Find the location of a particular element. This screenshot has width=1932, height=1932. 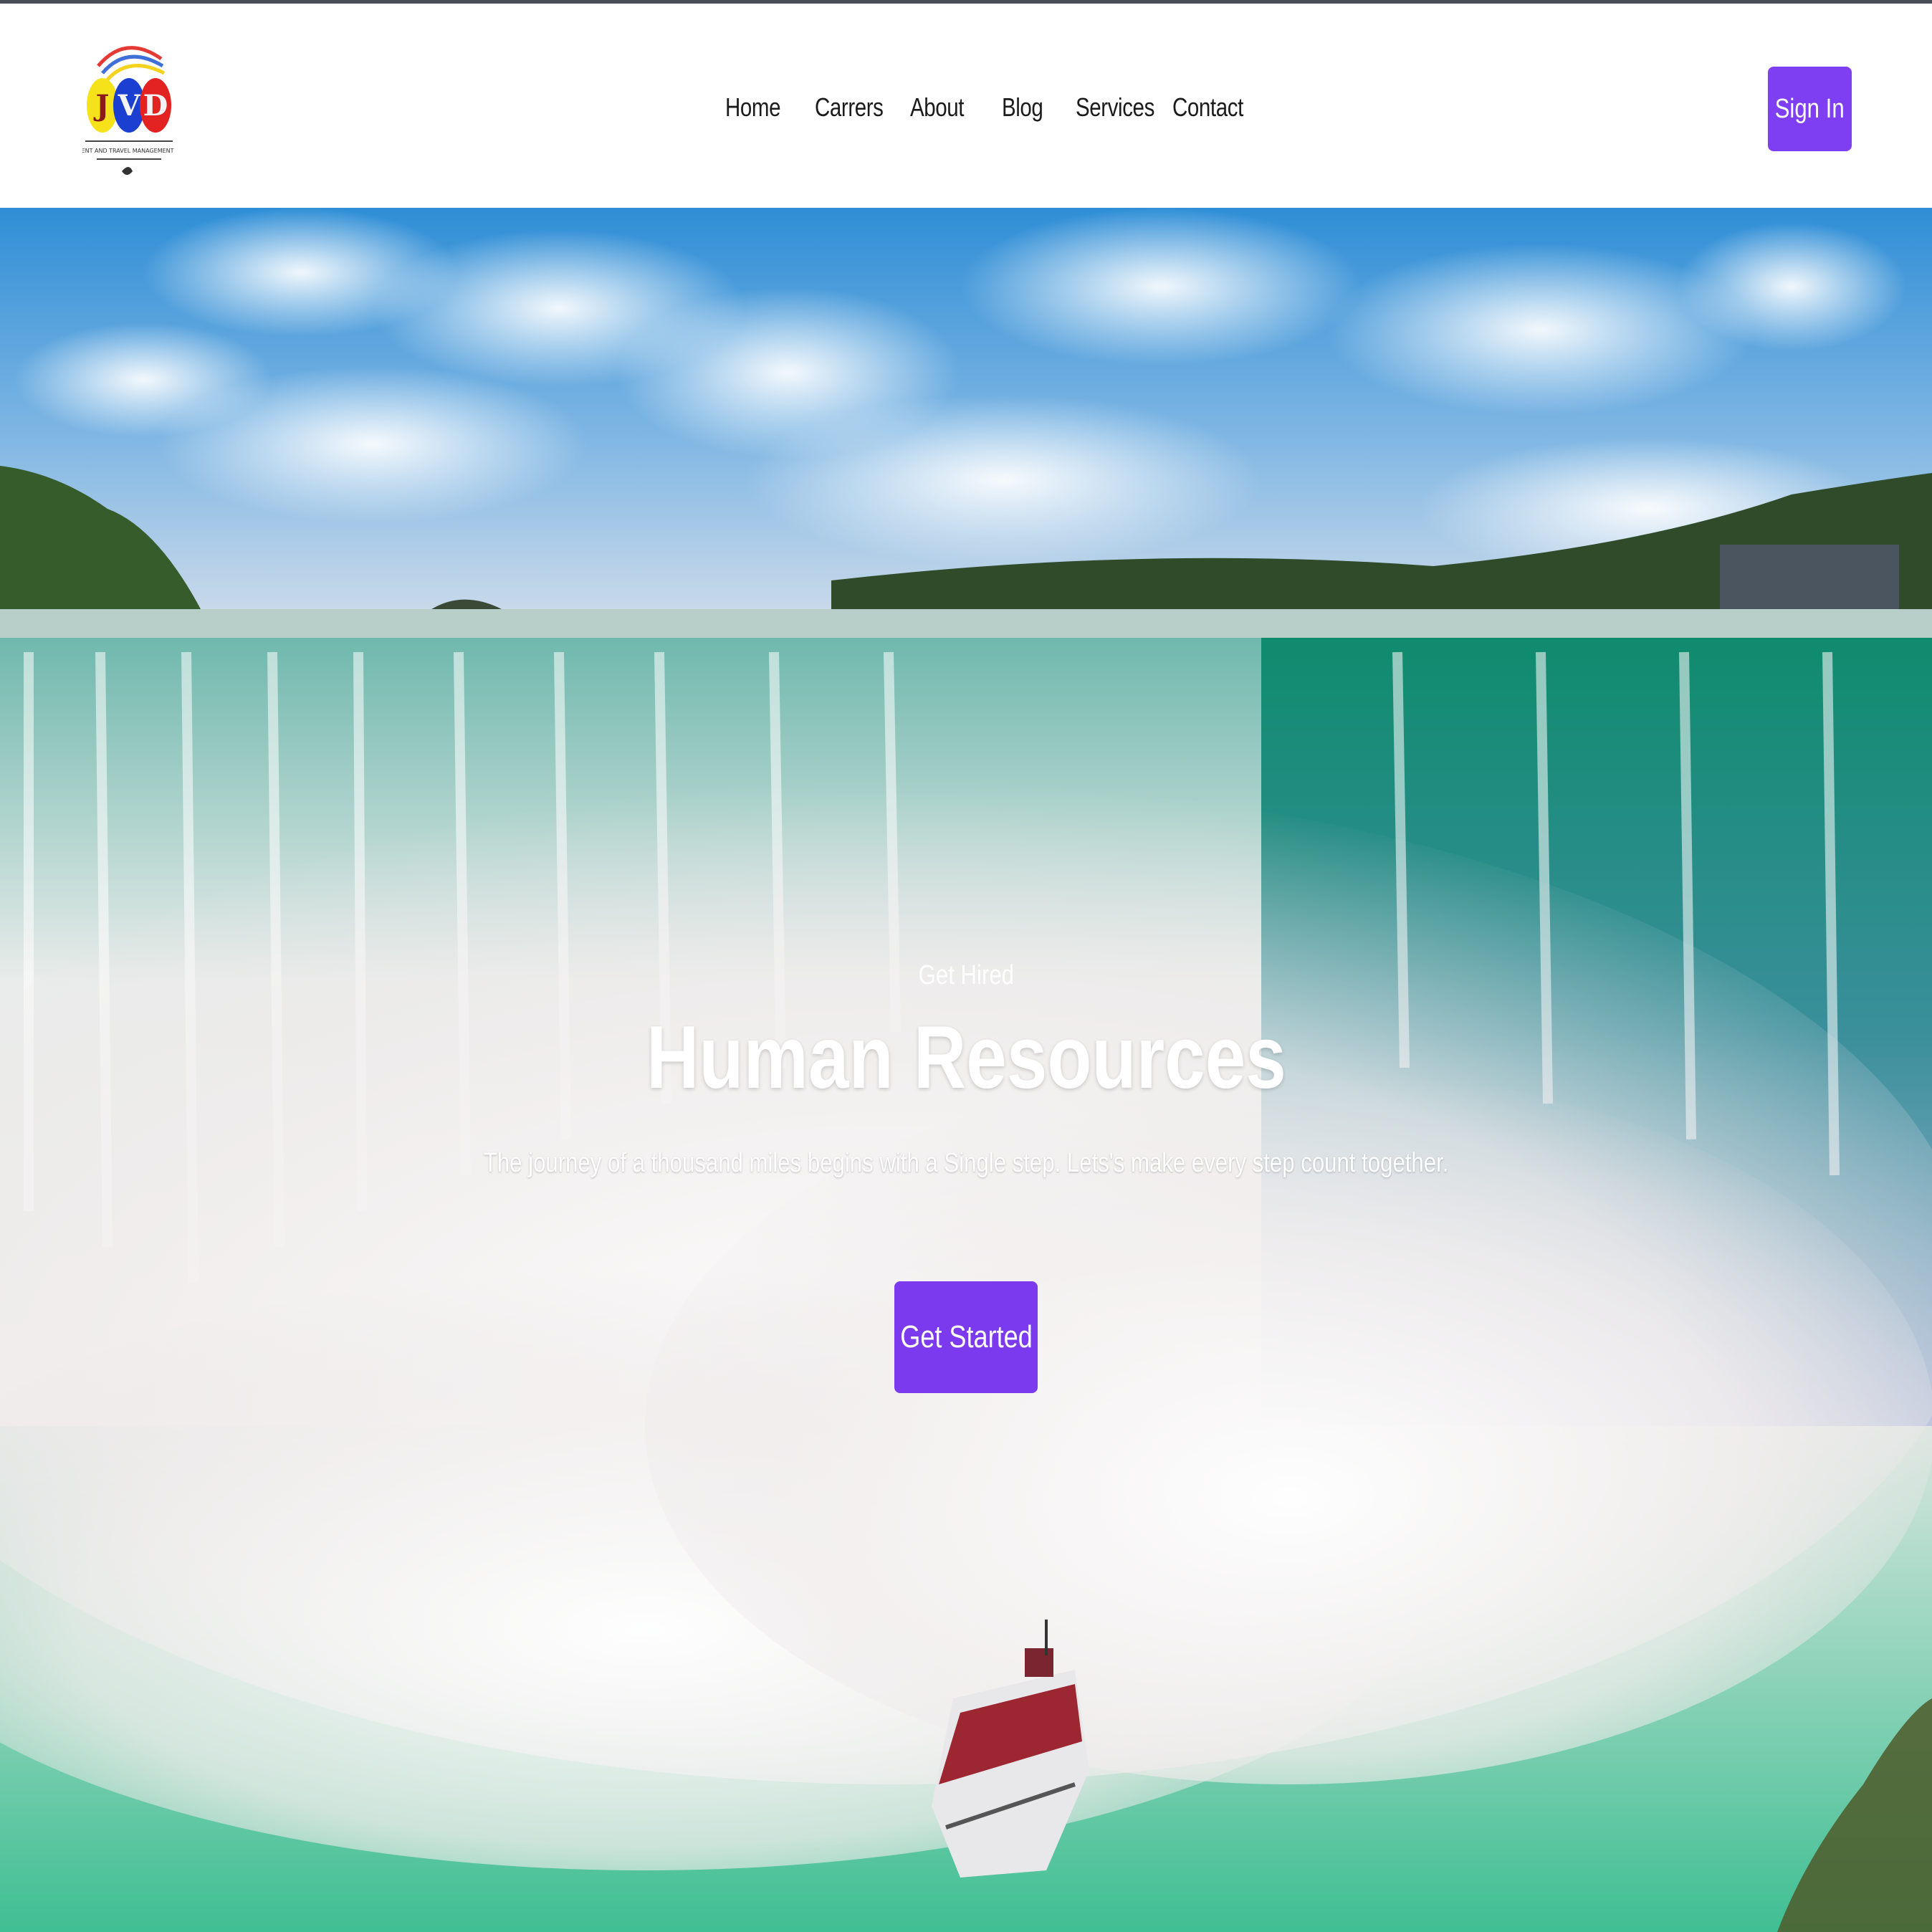

nav-blog: Blog is located at coordinates (1022, 108).